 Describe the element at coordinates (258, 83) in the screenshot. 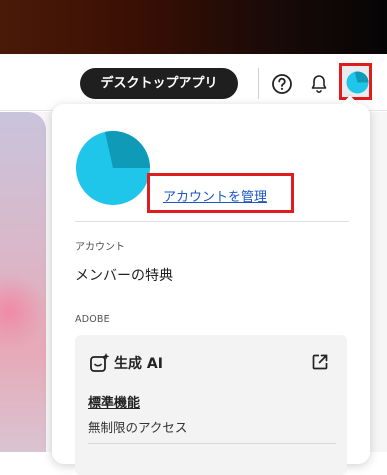

I see `header-divider` at that location.